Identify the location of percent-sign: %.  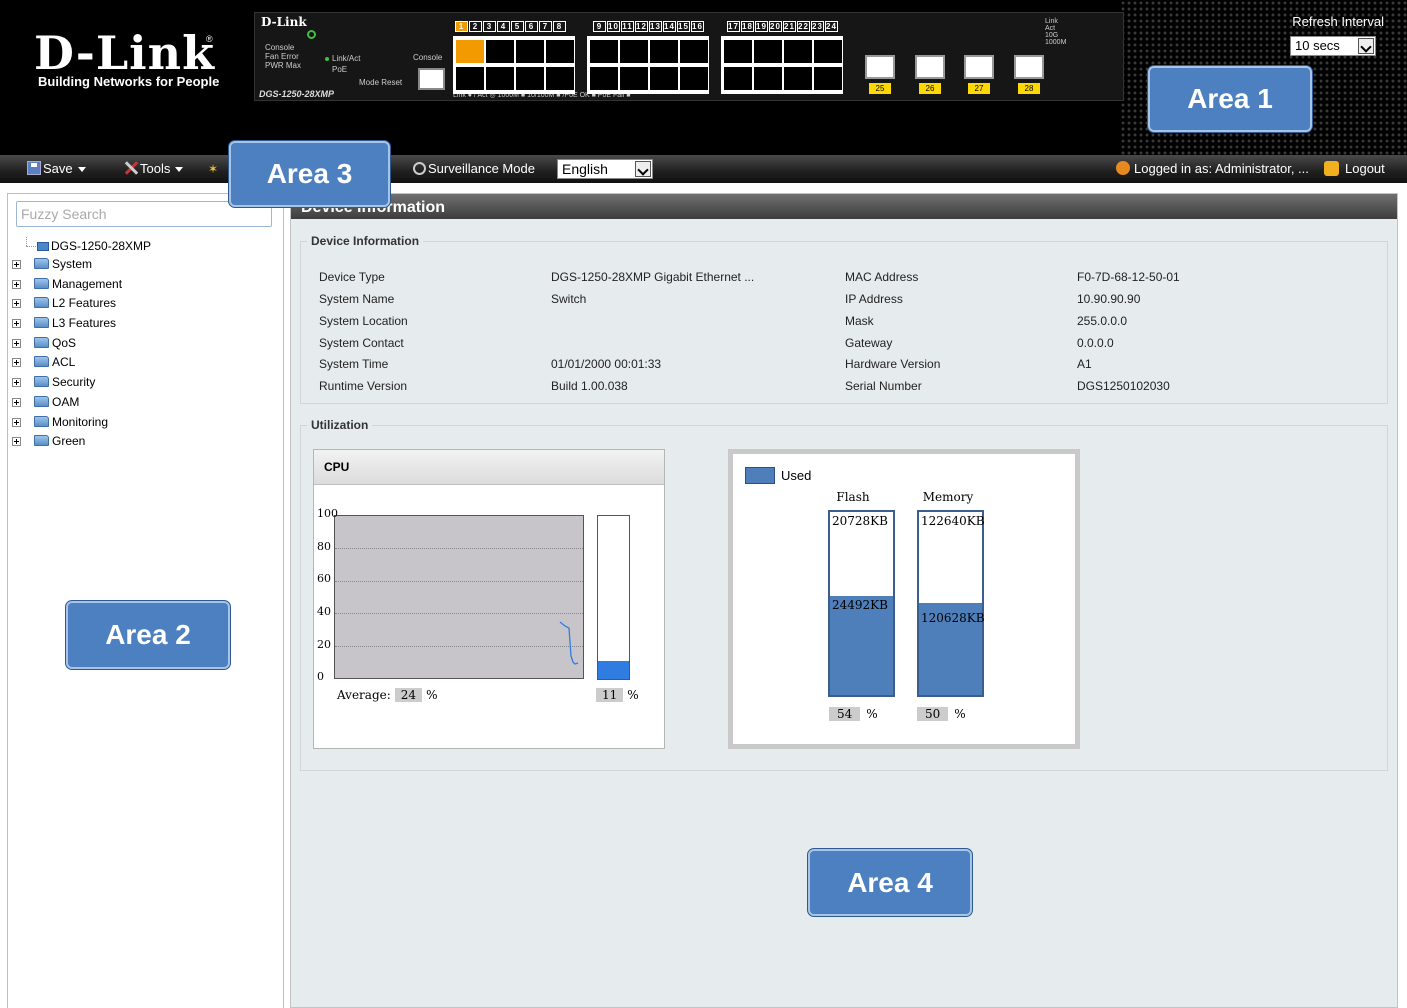
(633, 695).